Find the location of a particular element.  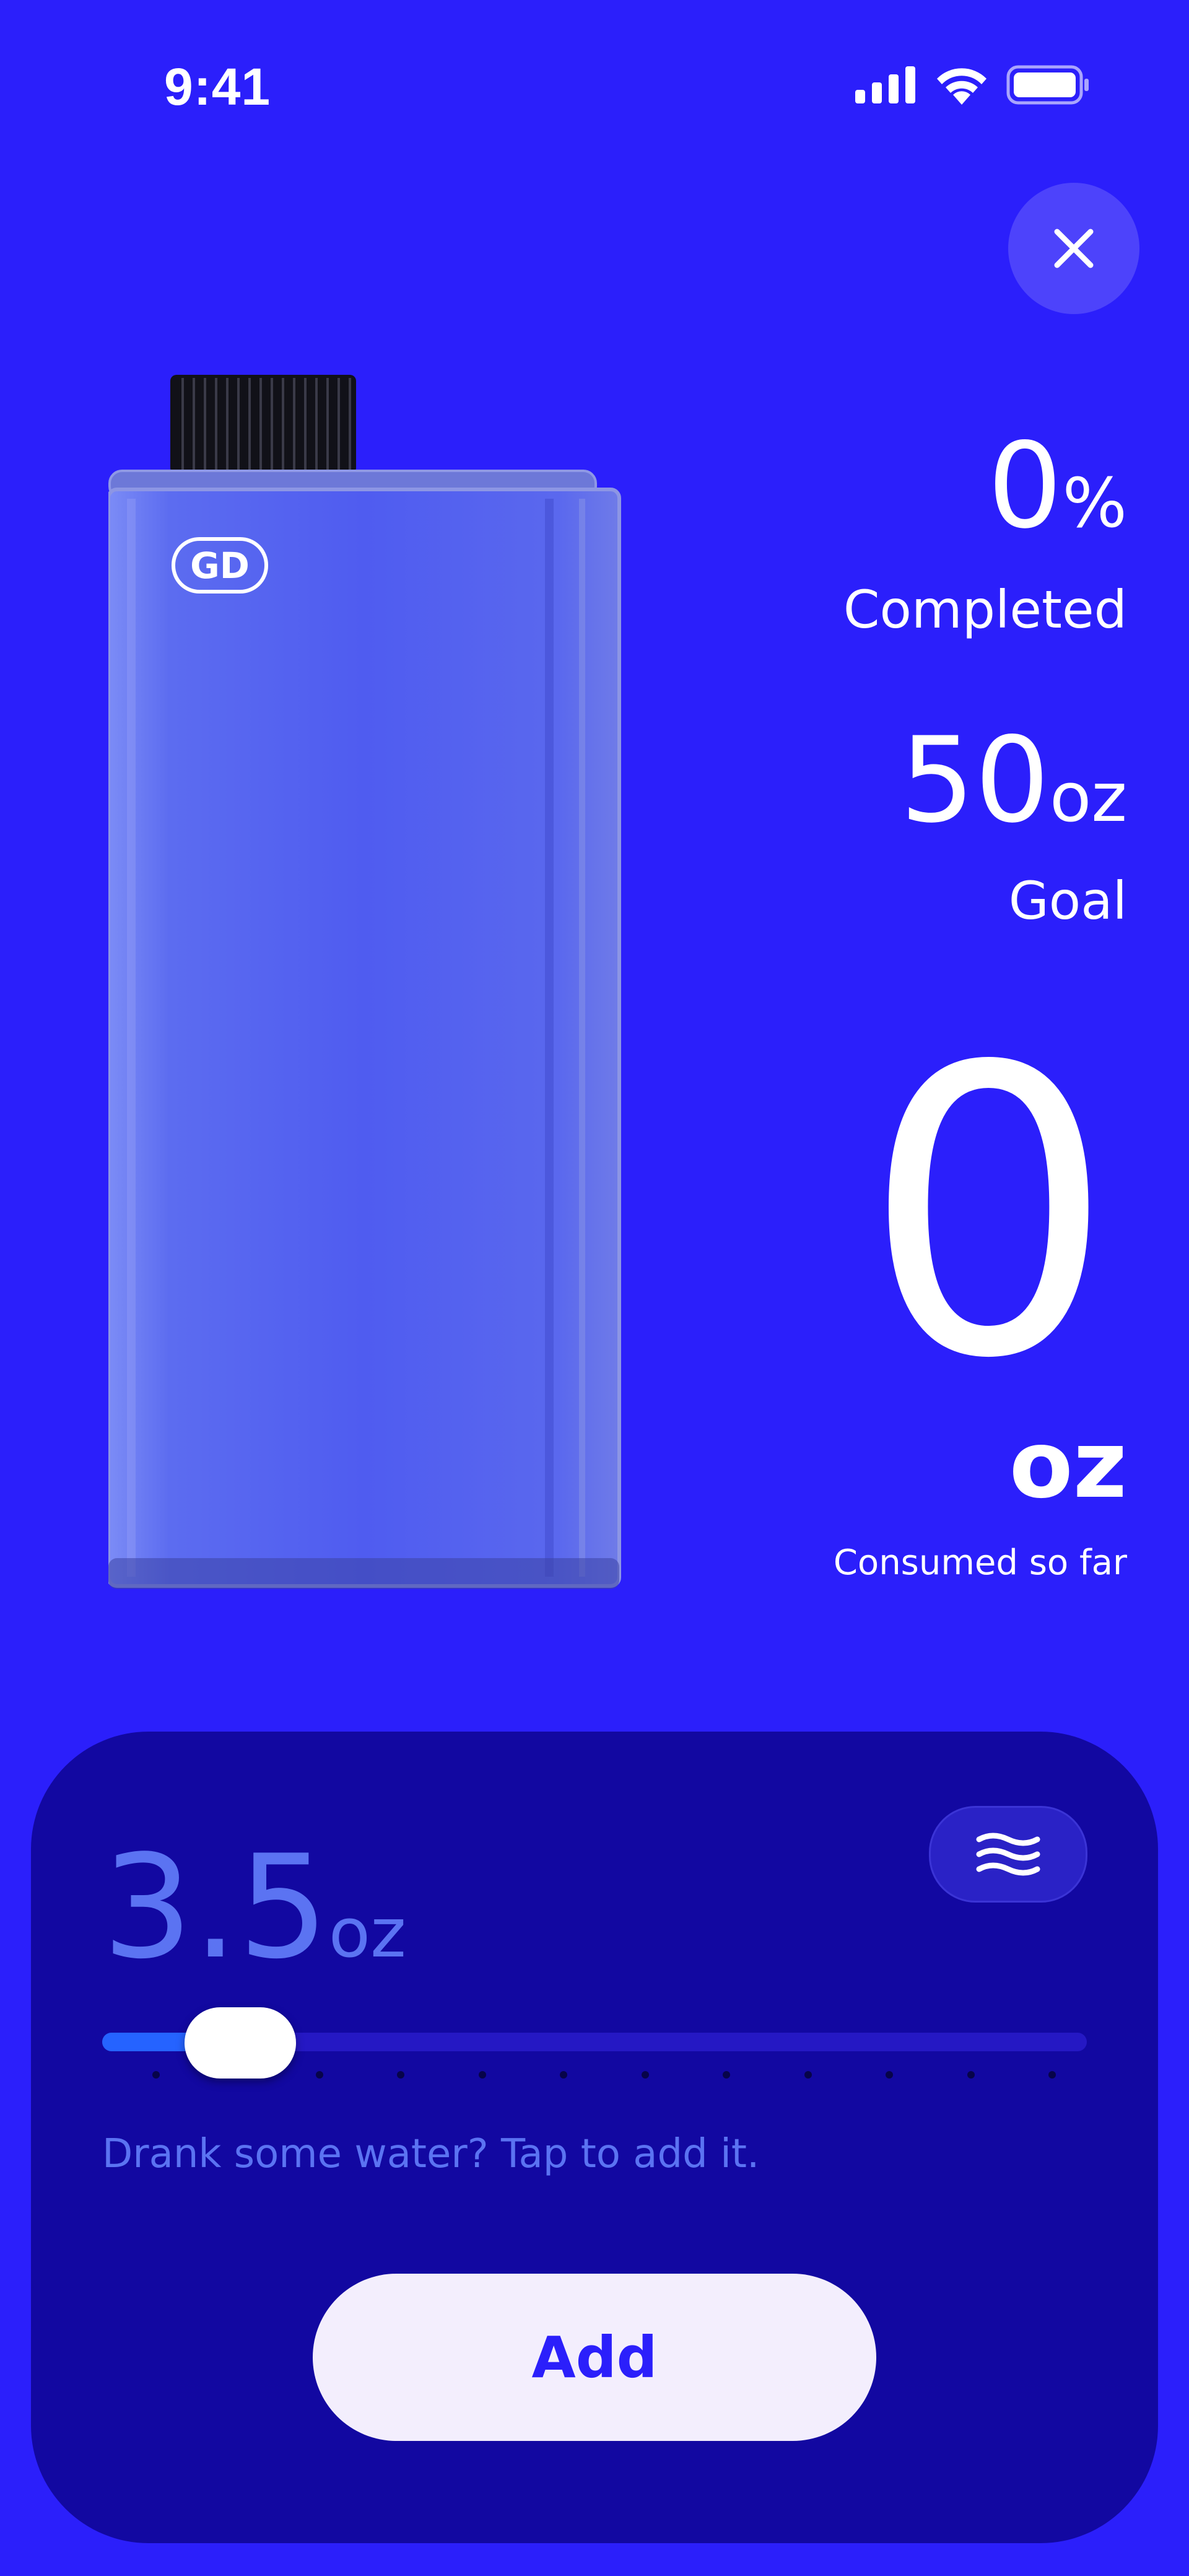

waves-icon is located at coordinates (1008, 1854).